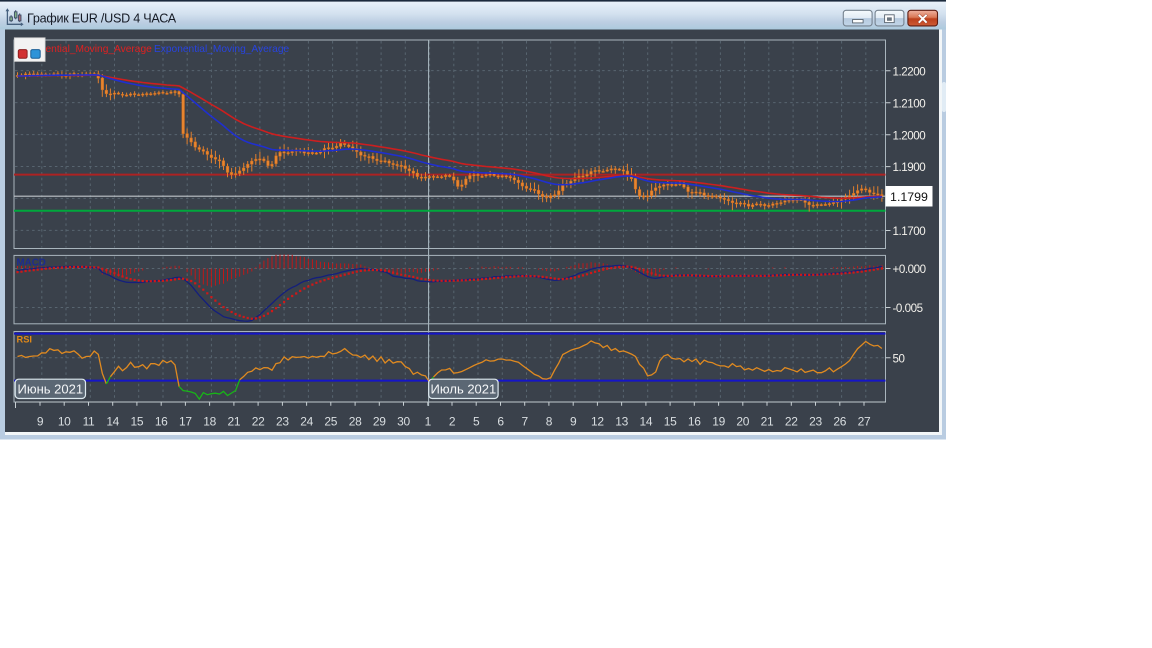  I want to click on svg-text: Июль 2021, so click(464, 388).